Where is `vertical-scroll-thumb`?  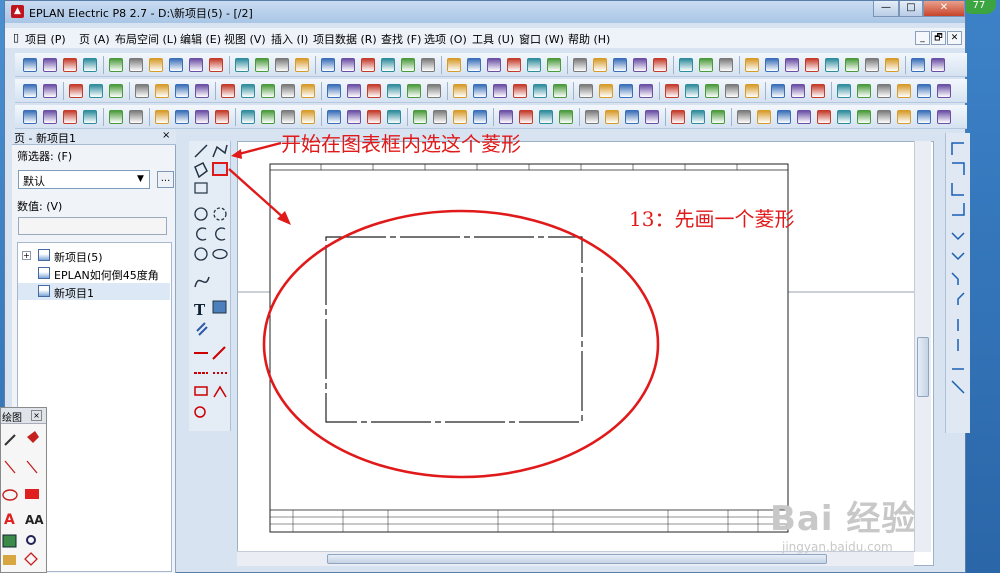
vertical-scroll-thumb is located at coordinates (923, 367).